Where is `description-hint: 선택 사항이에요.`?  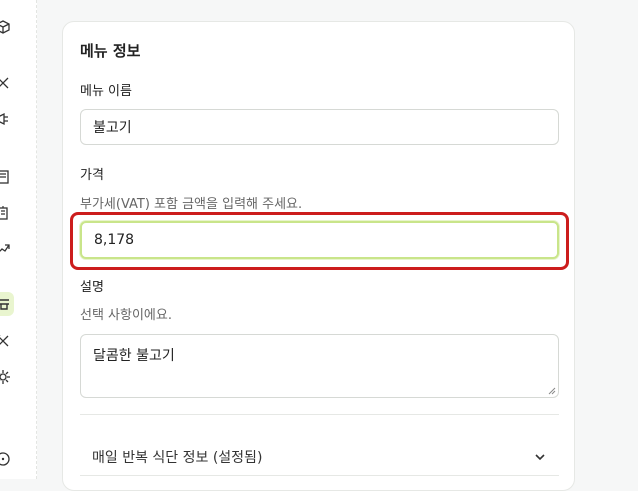 description-hint: 선택 사항이에요. is located at coordinates (126, 315).